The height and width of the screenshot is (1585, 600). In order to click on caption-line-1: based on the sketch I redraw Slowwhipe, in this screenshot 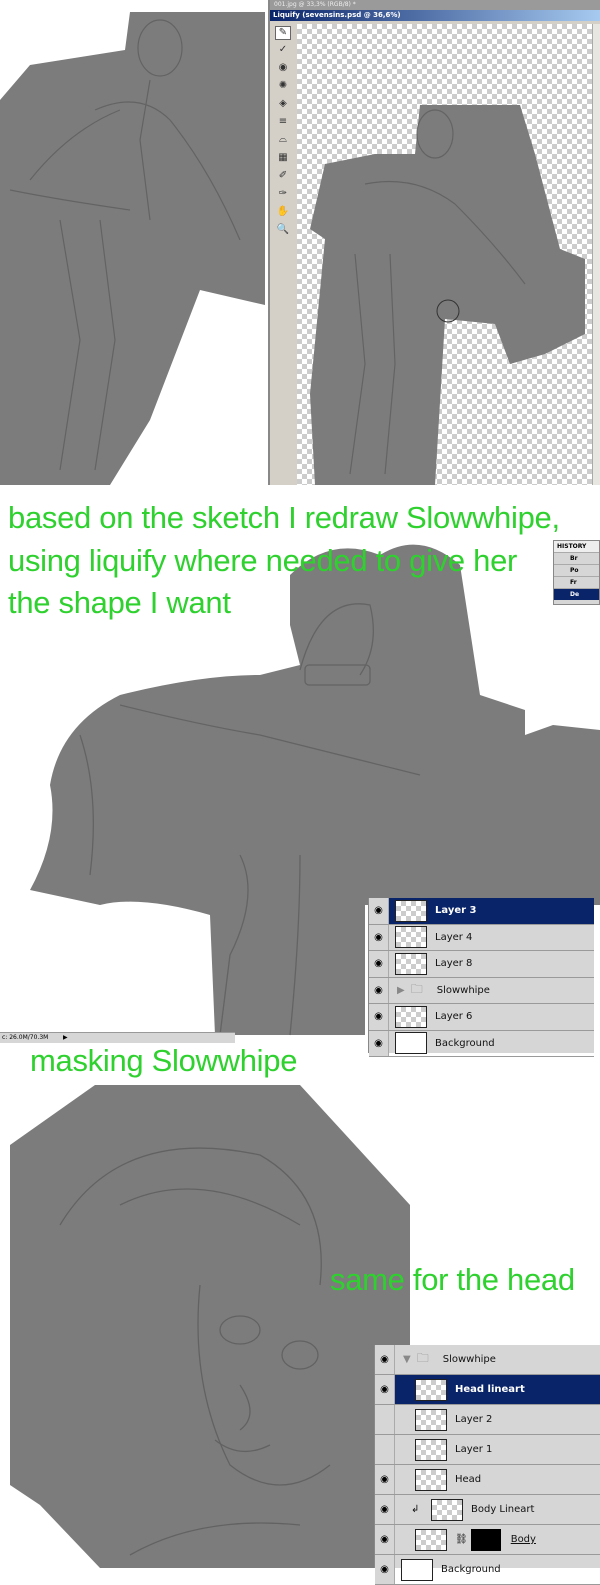, I will do `click(284, 517)`.